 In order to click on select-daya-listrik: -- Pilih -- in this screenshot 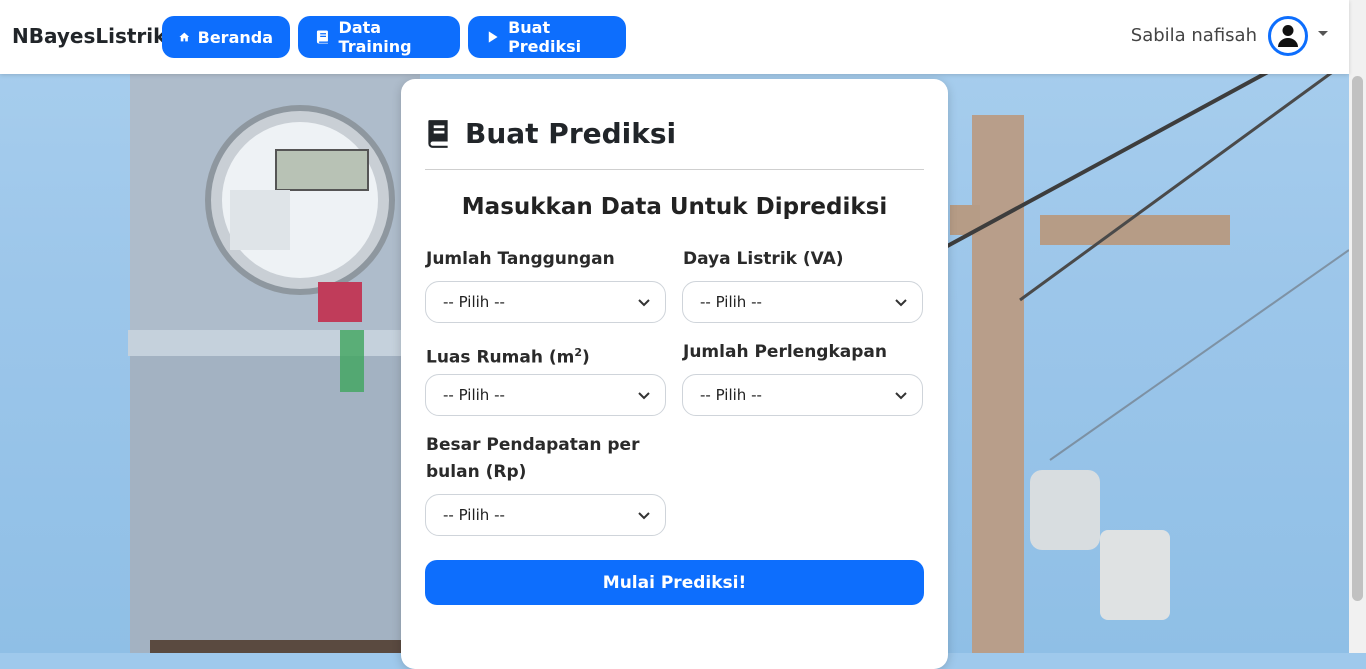, I will do `click(802, 302)`.